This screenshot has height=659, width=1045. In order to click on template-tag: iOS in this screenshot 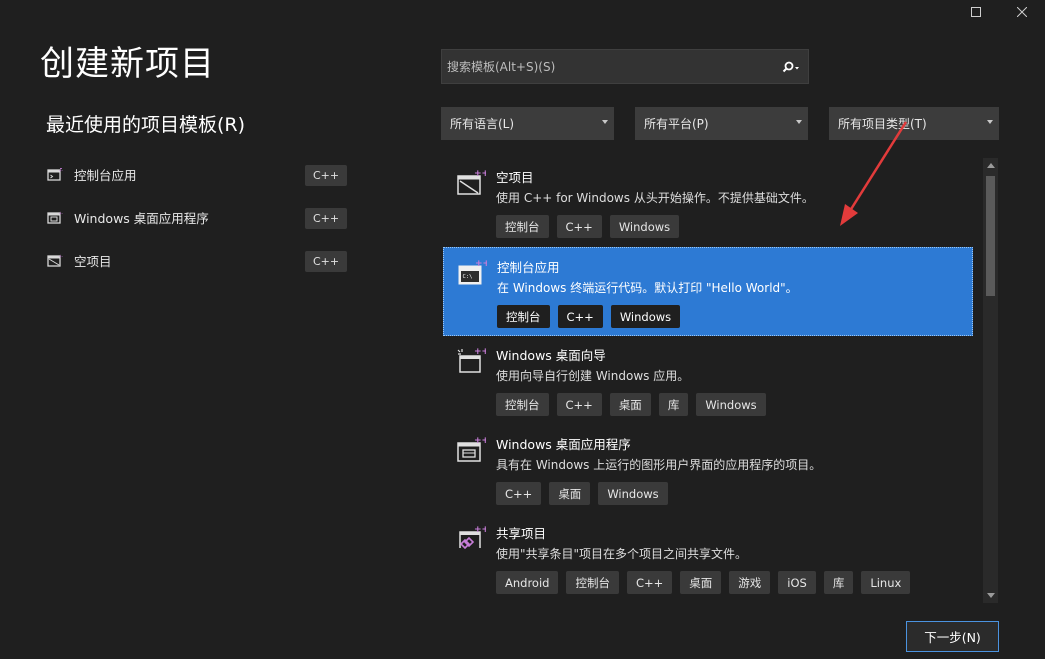, I will do `click(797, 582)`.